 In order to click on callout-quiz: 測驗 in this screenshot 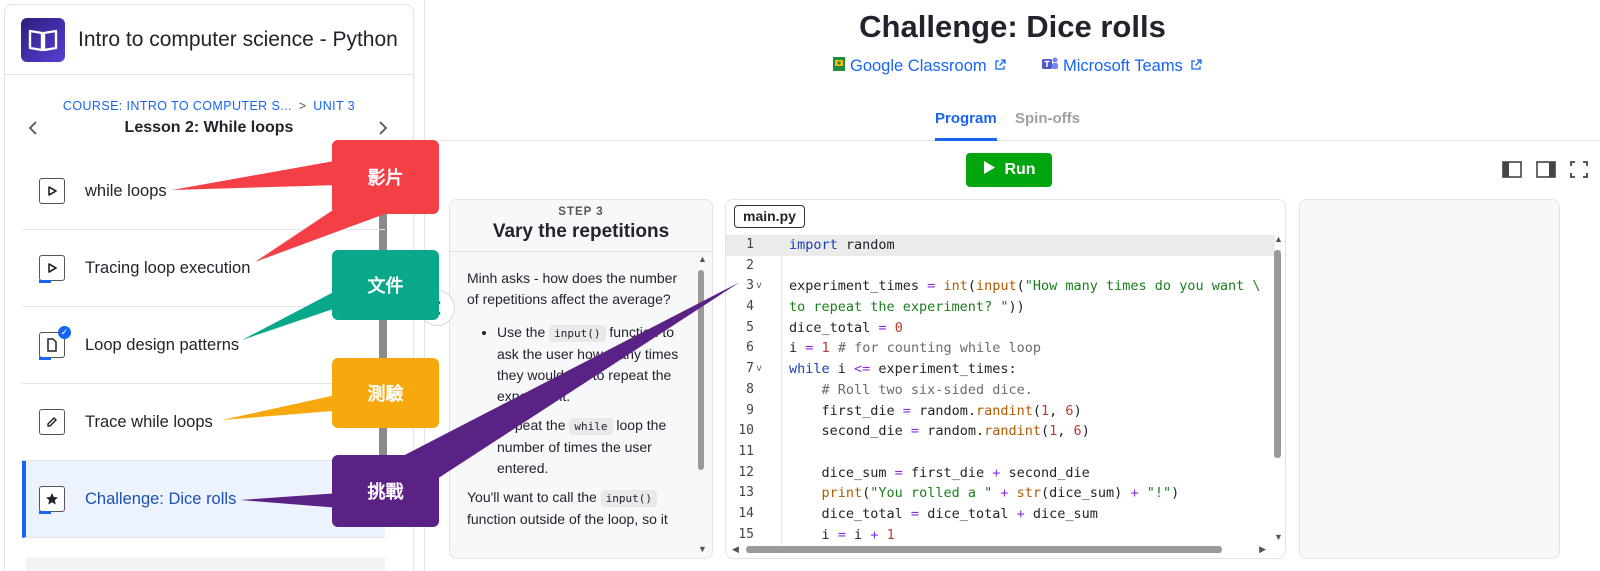, I will do `click(385, 393)`.